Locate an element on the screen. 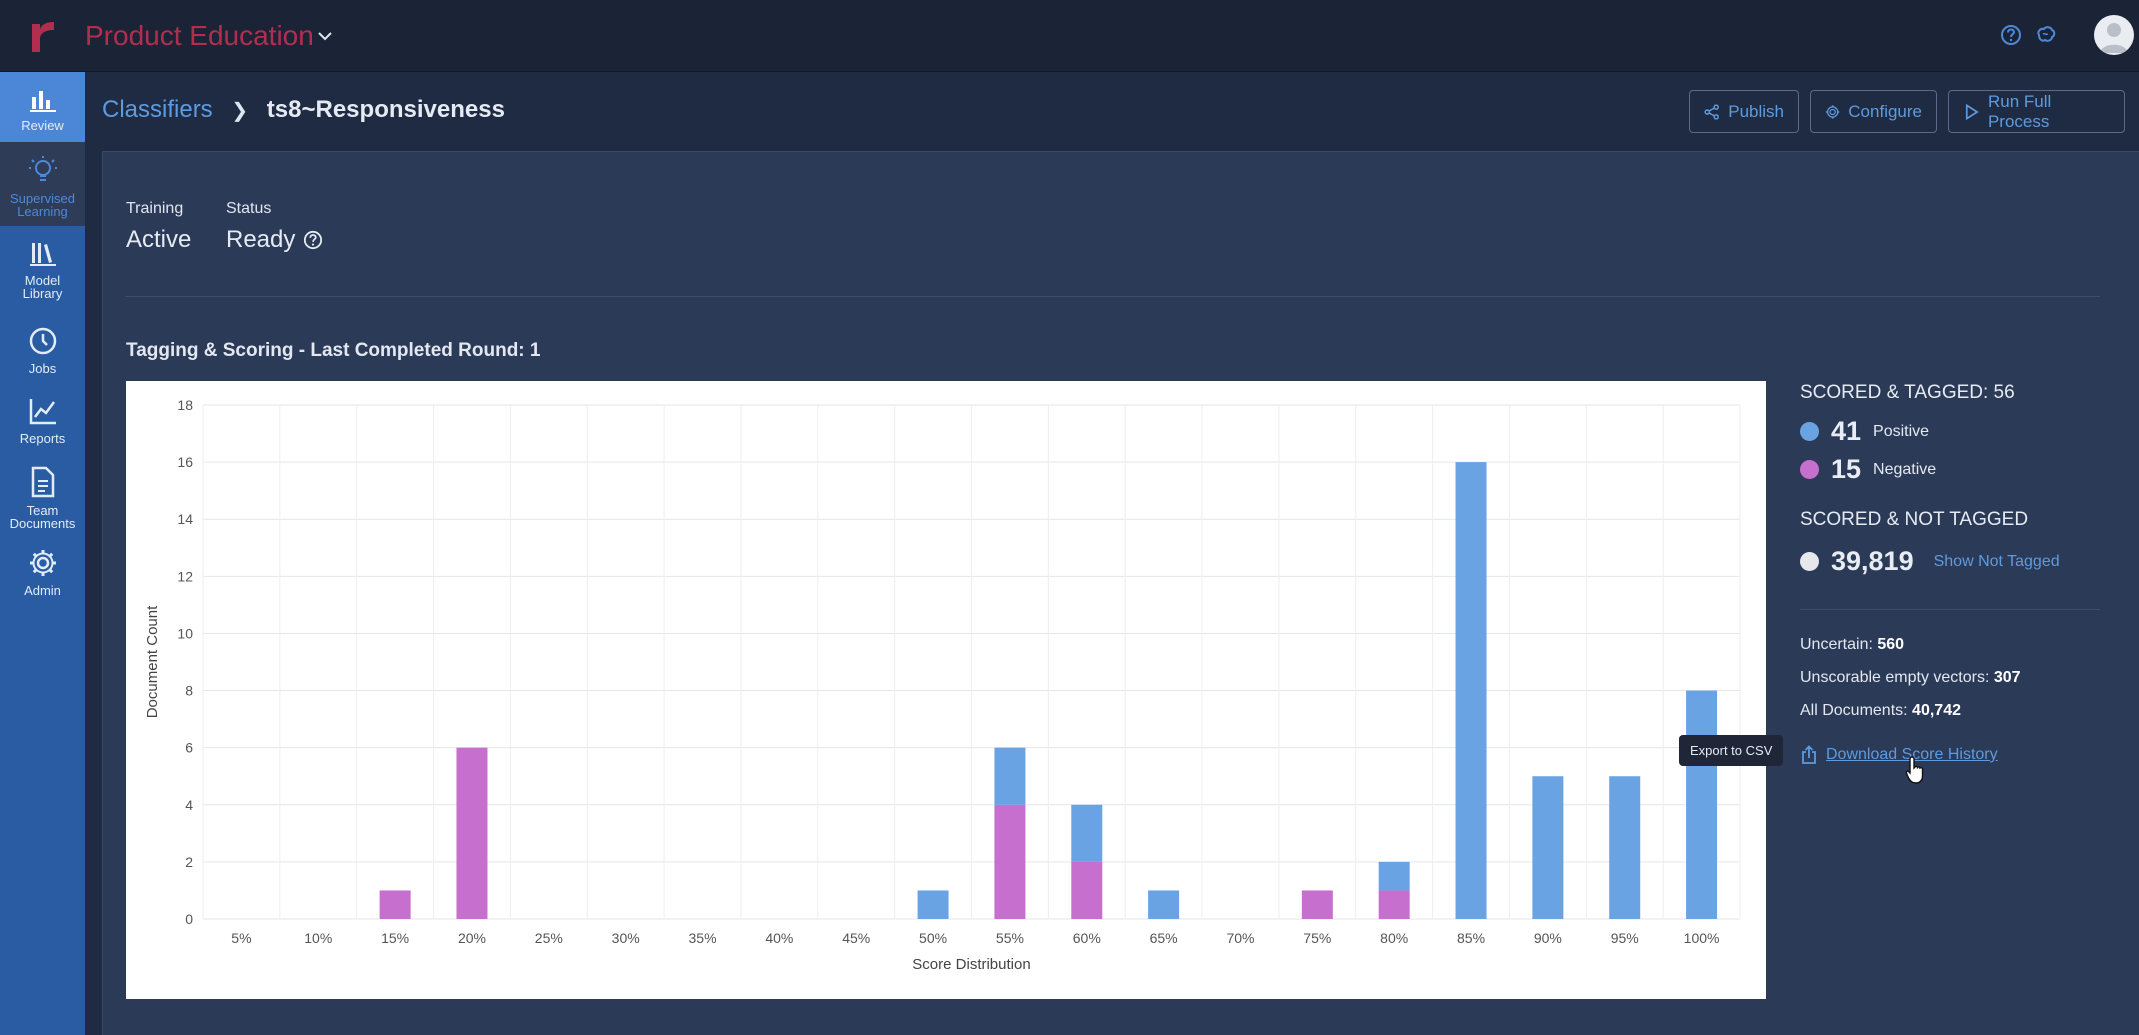 This screenshot has width=2139, height=1035. status-value-wrap: Ready is located at coordinates (274, 240).